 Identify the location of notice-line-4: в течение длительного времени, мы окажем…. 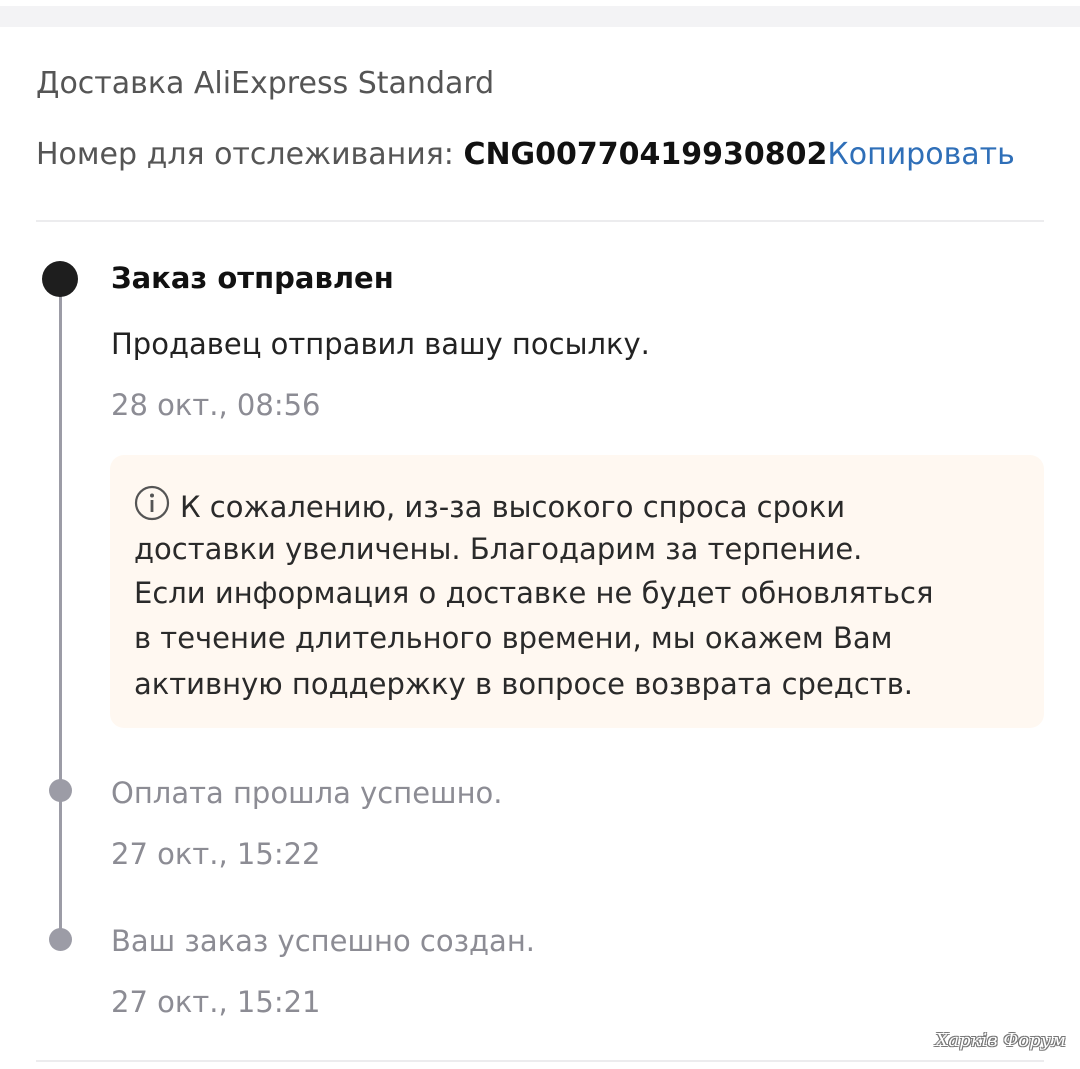
(513, 638).